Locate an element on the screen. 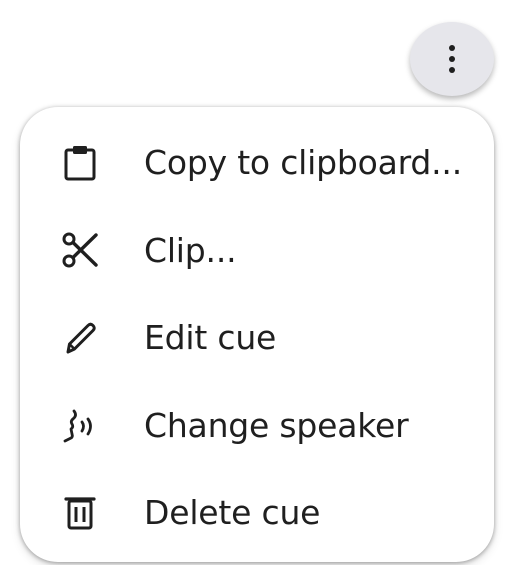 This screenshot has height=565, width=507. menu-item-change-speaker: Change speaker is located at coordinates (257, 426).